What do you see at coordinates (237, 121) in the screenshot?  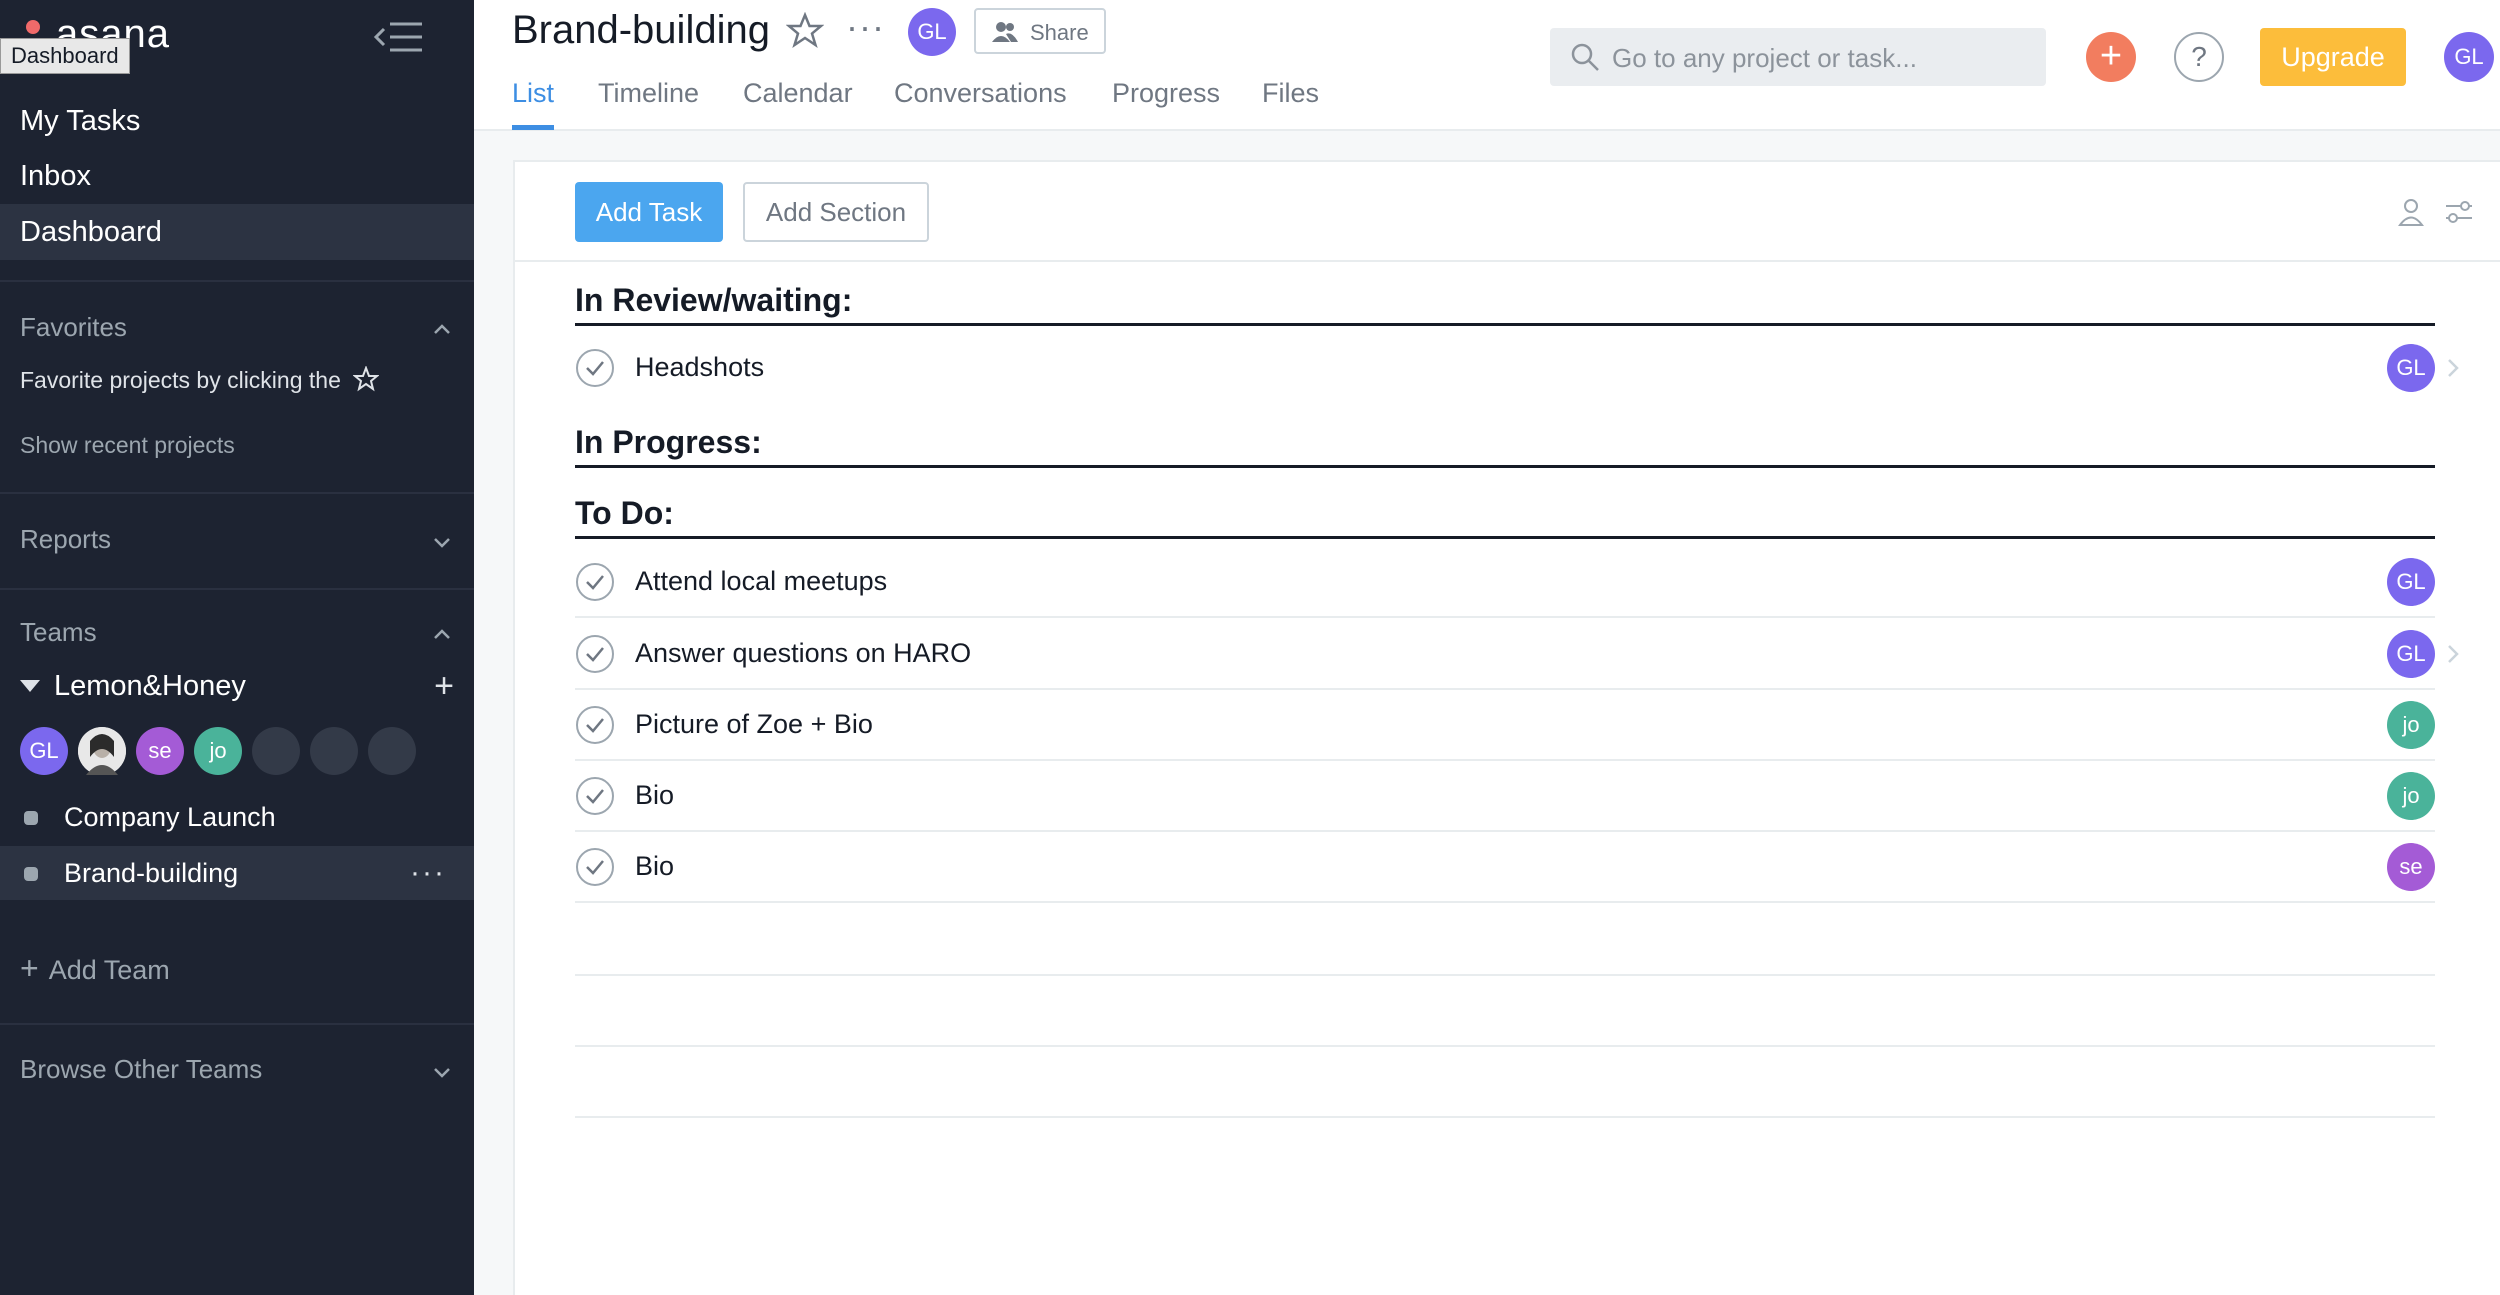 I see `nav-my-tasks: My Tasks` at bounding box center [237, 121].